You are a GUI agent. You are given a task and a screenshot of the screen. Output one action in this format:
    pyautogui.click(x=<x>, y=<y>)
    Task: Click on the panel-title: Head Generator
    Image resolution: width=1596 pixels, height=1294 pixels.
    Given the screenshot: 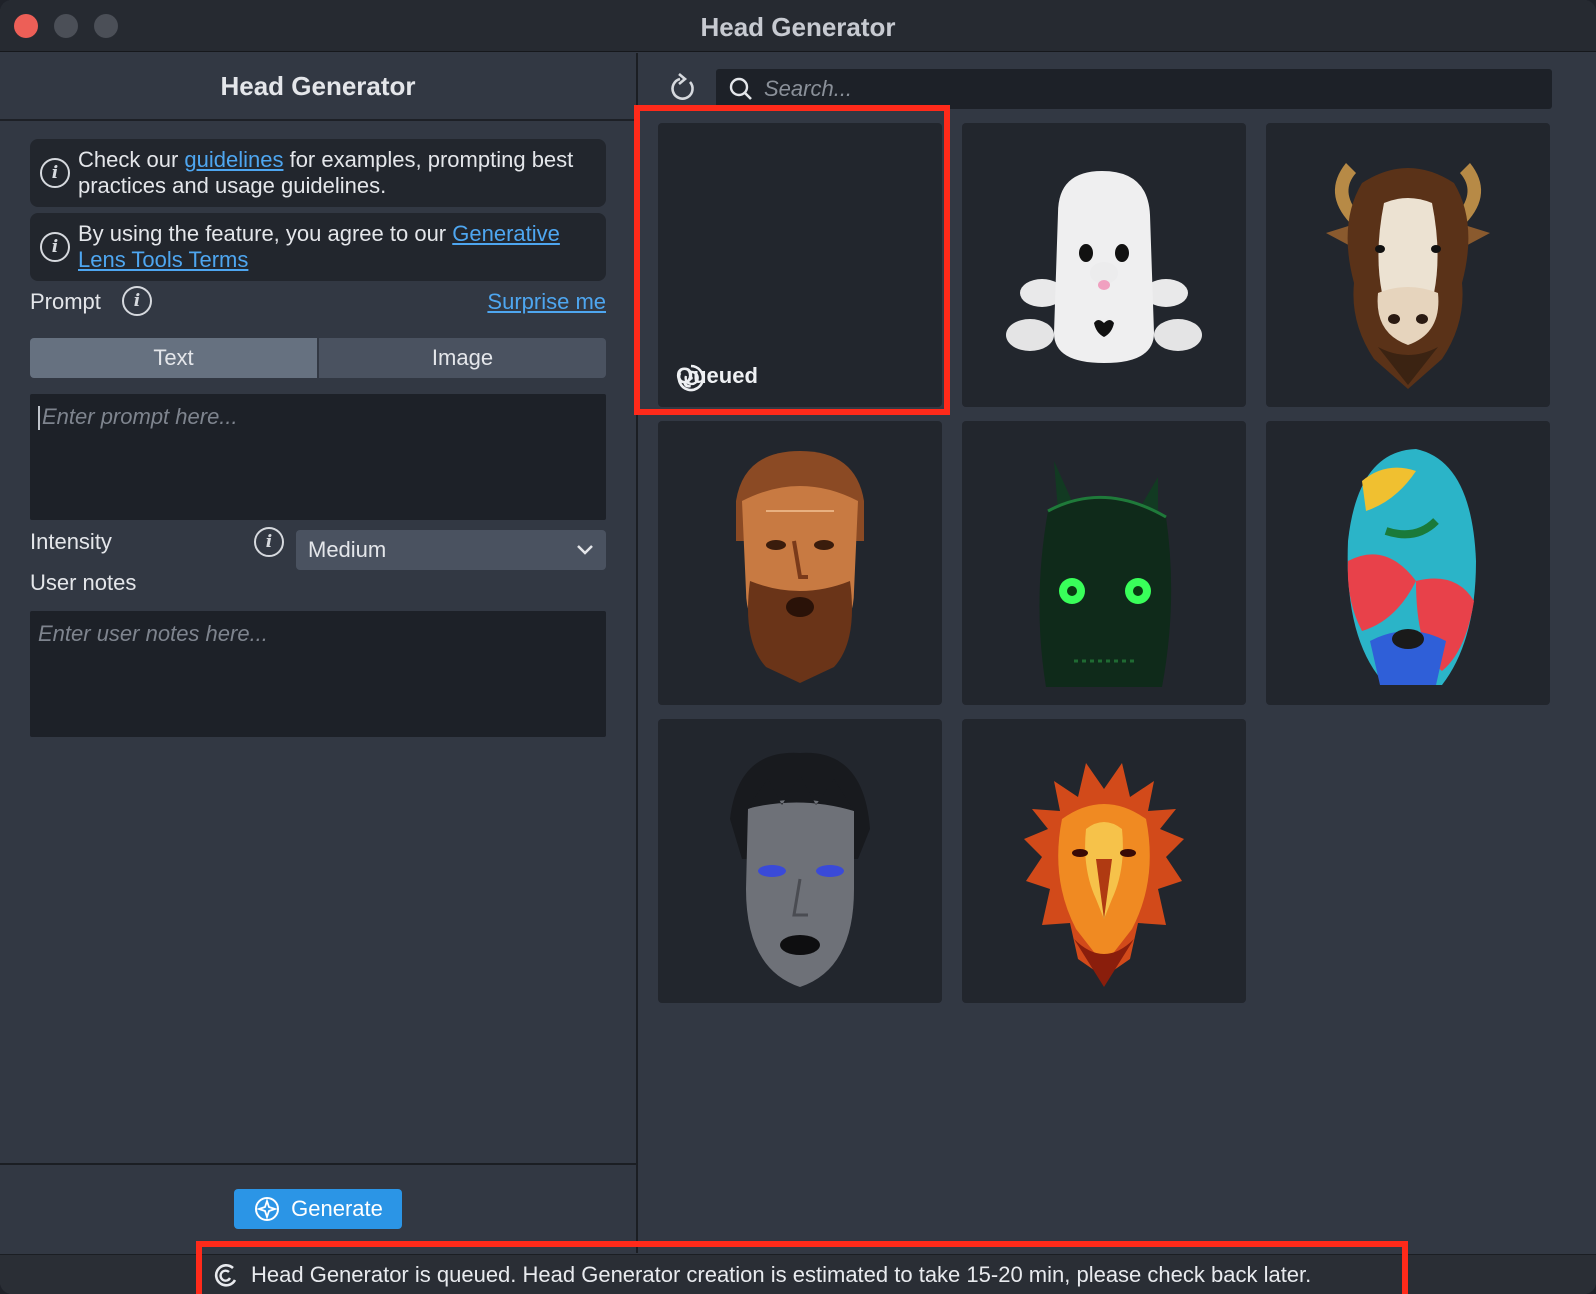 What is the action you would take?
    pyautogui.click(x=318, y=85)
    